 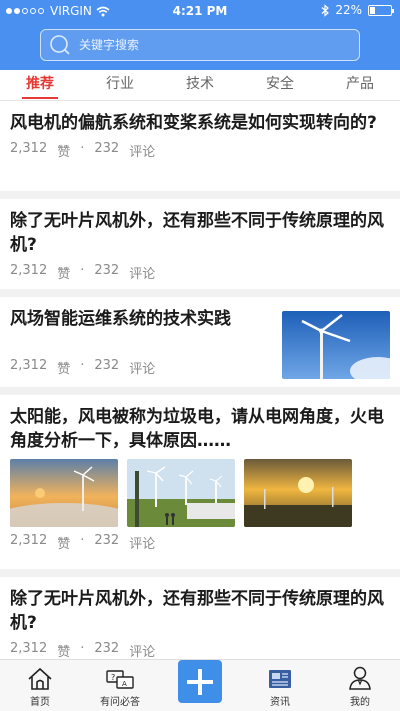 I want to click on nav-qa-label: 有问必答, so click(x=120, y=702).